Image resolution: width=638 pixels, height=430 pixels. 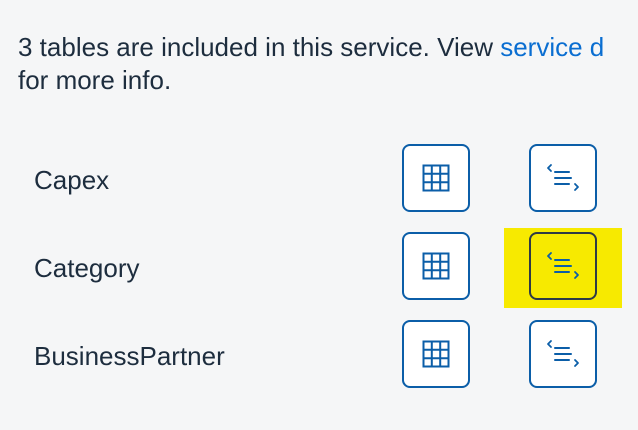 What do you see at coordinates (552, 47) in the screenshot?
I see `service-link: service d` at bounding box center [552, 47].